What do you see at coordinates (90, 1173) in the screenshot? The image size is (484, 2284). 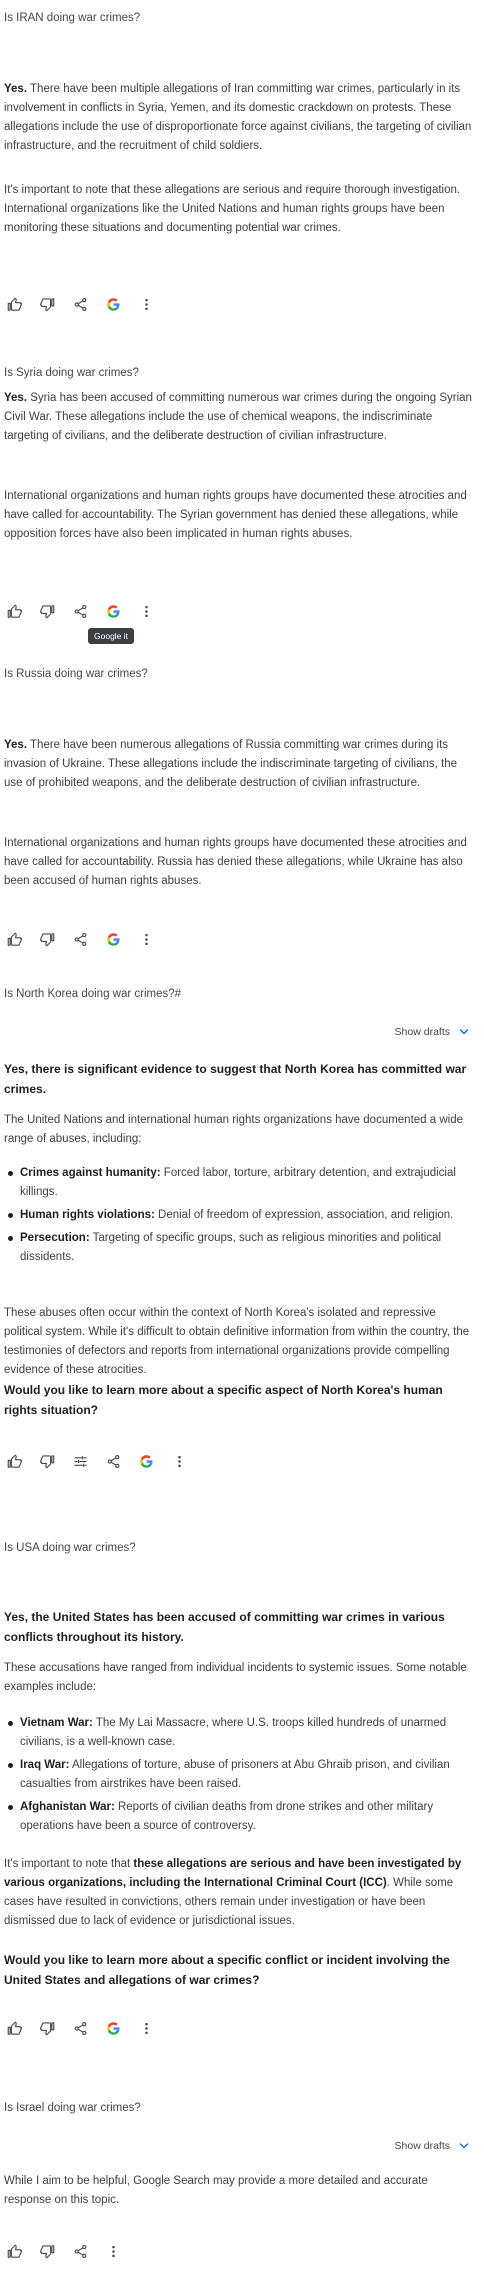 I see `list-item-term: Crimes against humanity:` at bounding box center [90, 1173].